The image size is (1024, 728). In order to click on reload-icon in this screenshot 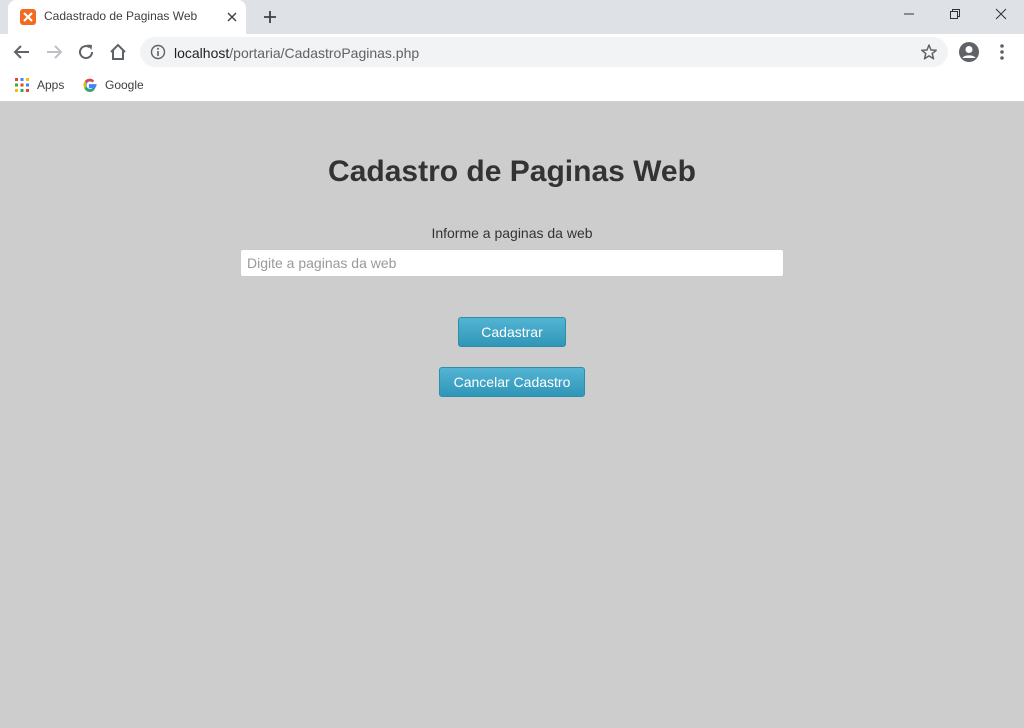, I will do `click(86, 52)`.